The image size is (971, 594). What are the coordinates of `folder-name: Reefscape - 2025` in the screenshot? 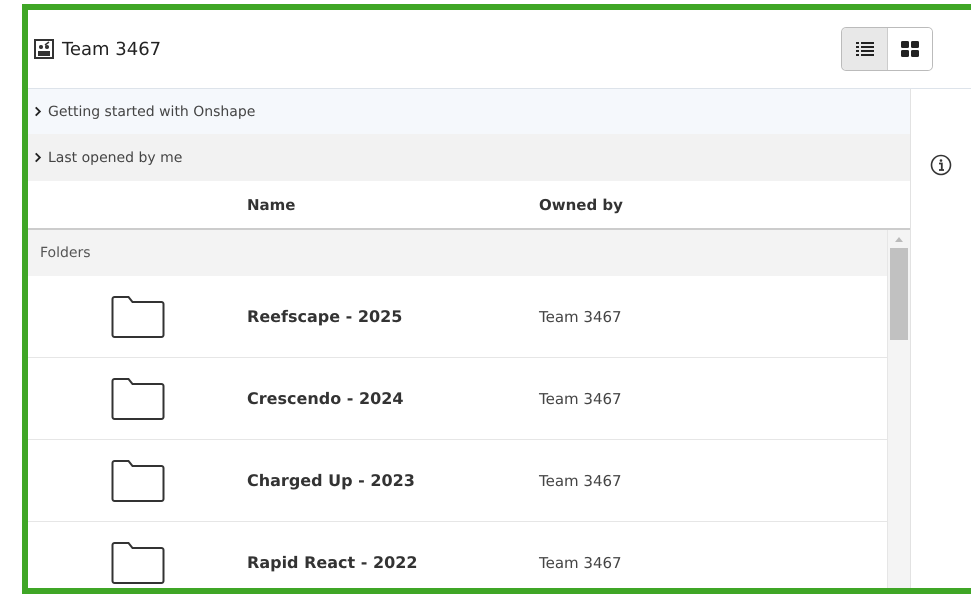 It's located at (393, 316).